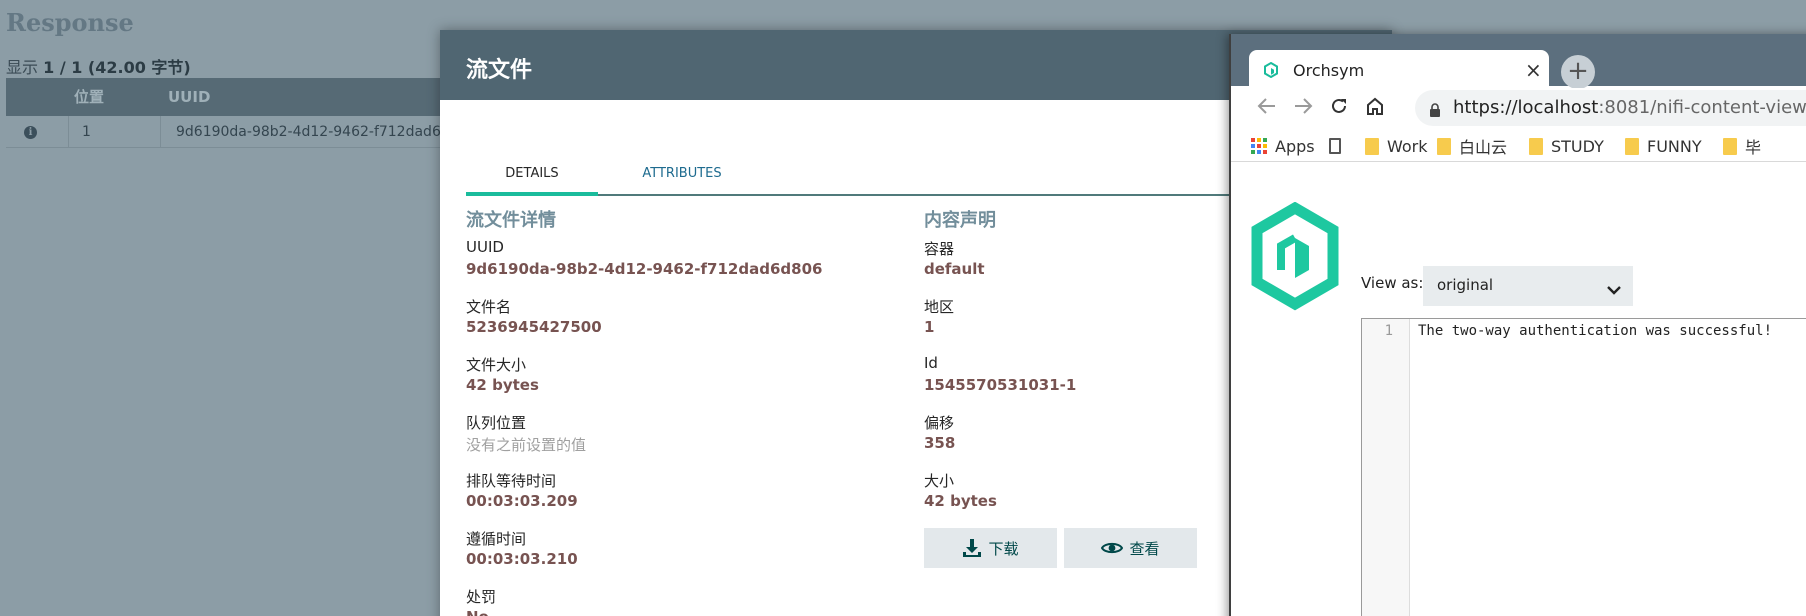 This screenshot has width=1806, height=616. Describe the element at coordinates (1388, 331) in the screenshot. I see `line-number: 1` at that location.